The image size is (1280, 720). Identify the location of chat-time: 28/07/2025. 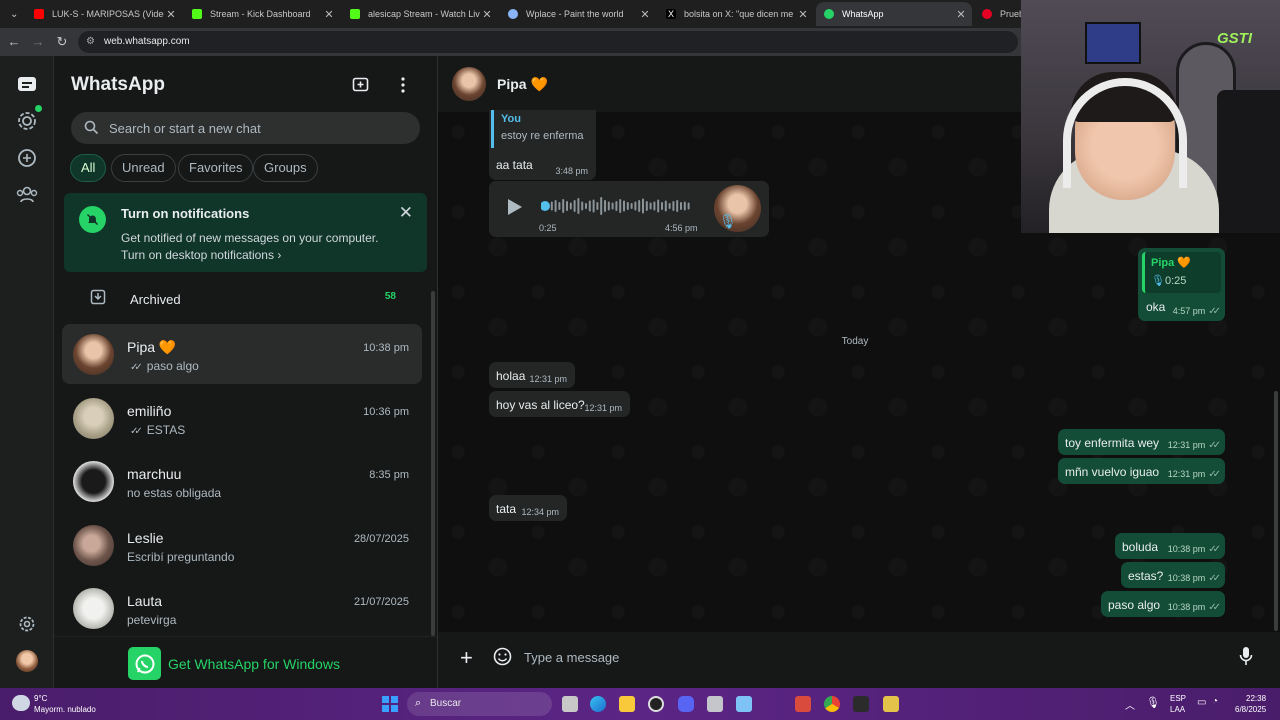
(381, 539).